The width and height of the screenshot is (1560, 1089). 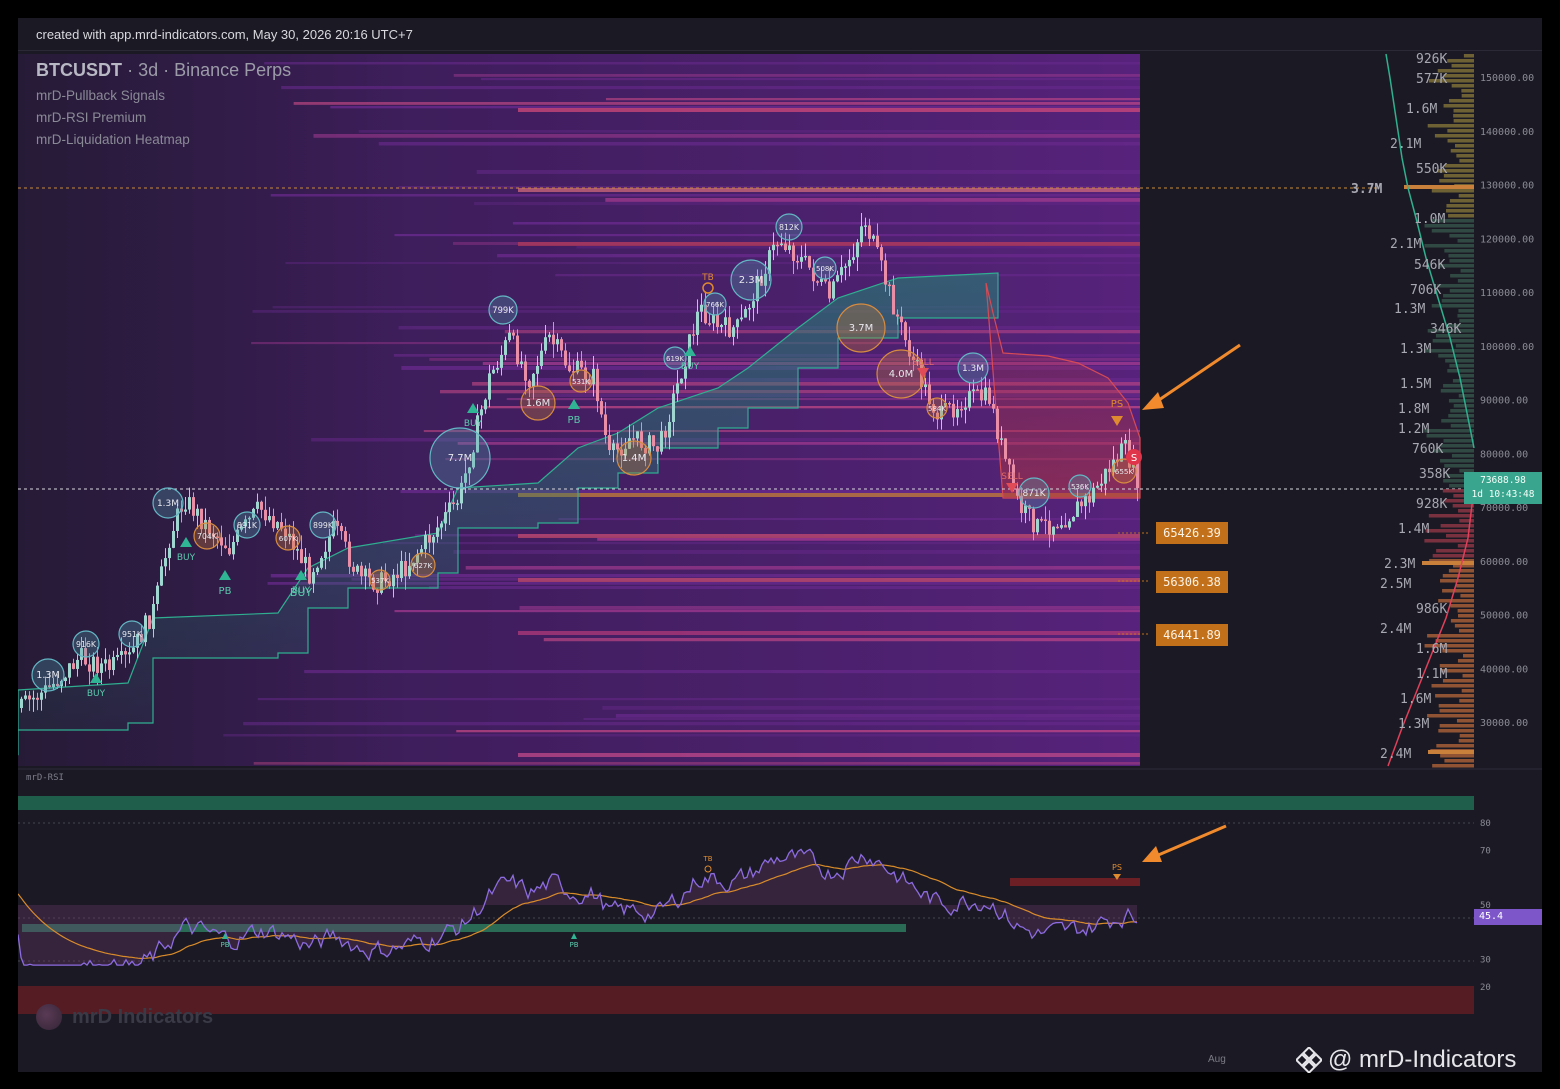 I want to click on price-tick-label: 90000.00, so click(x=1504, y=401).